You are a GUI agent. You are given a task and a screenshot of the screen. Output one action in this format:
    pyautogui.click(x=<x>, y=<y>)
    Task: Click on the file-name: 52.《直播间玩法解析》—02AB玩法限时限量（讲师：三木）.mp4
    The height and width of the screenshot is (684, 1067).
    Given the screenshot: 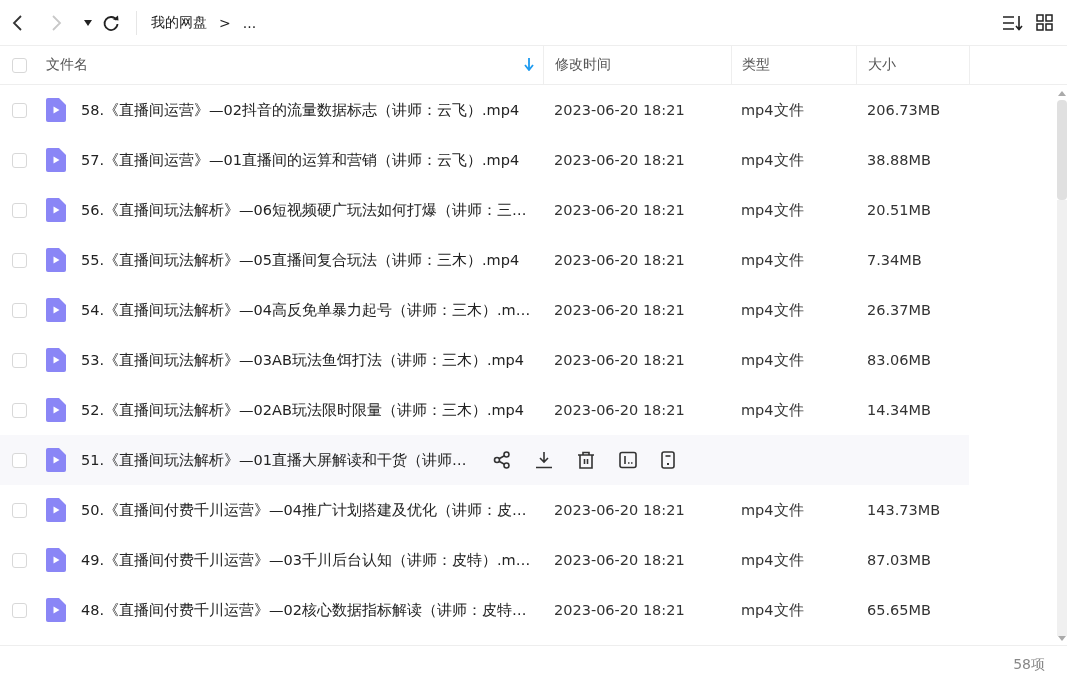 What is the action you would take?
    pyautogui.click(x=303, y=410)
    